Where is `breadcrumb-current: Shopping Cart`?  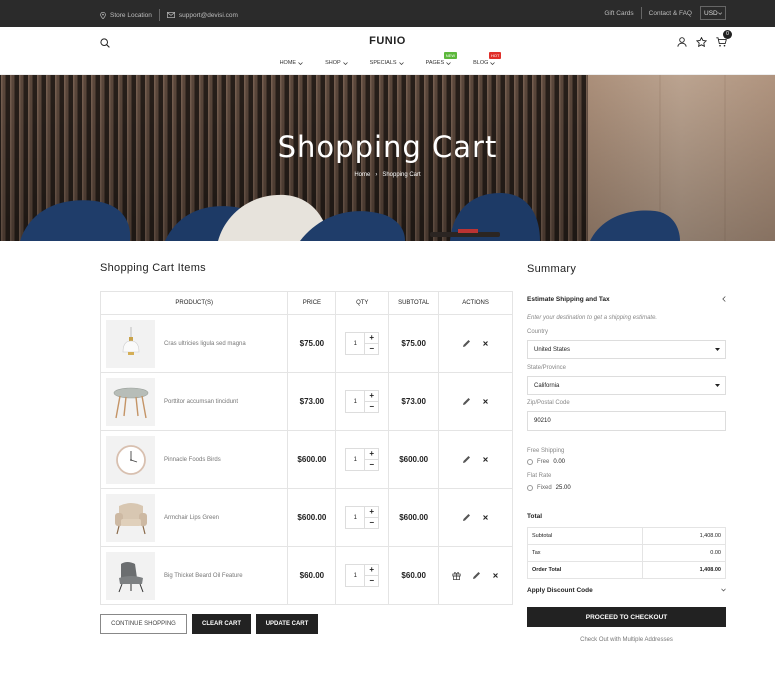
breadcrumb-current: Shopping Cart is located at coordinates (401, 175).